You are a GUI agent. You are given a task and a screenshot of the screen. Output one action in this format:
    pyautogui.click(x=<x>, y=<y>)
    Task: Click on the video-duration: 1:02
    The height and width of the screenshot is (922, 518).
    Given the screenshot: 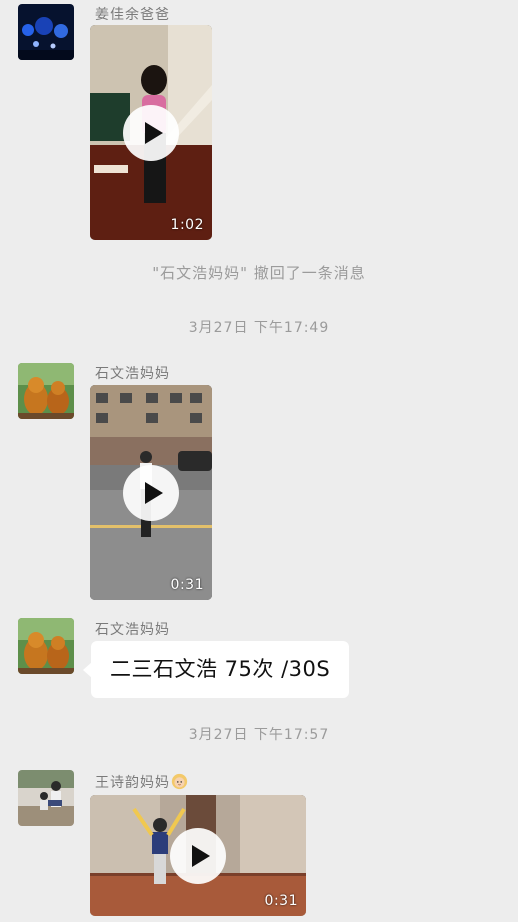 What is the action you would take?
    pyautogui.click(x=187, y=225)
    